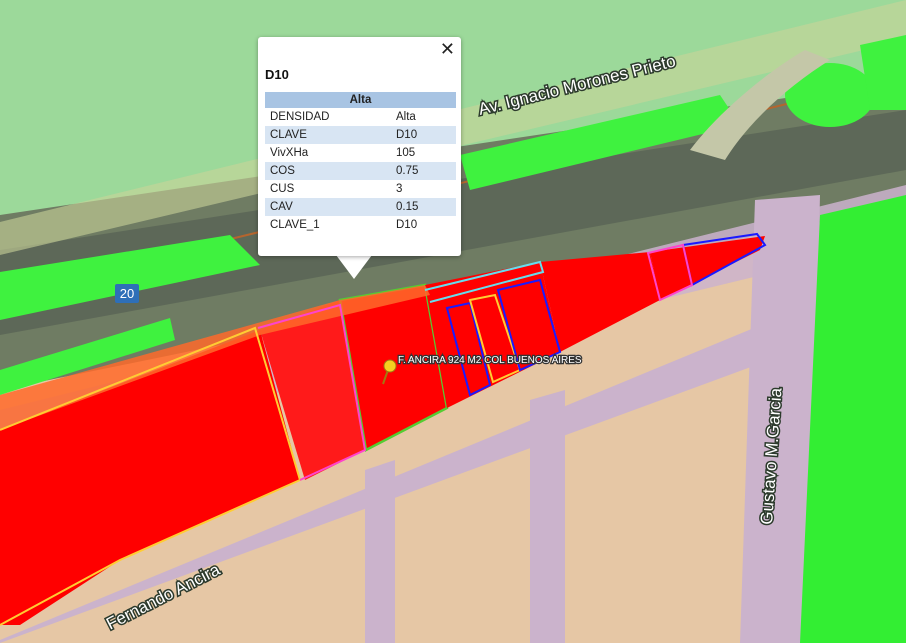 This screenshot has height=643, width=906. What do you see at coordinates (447, 50) in the screenshot?
I see `close-icon: ✕` at bounding box center [447, 50].